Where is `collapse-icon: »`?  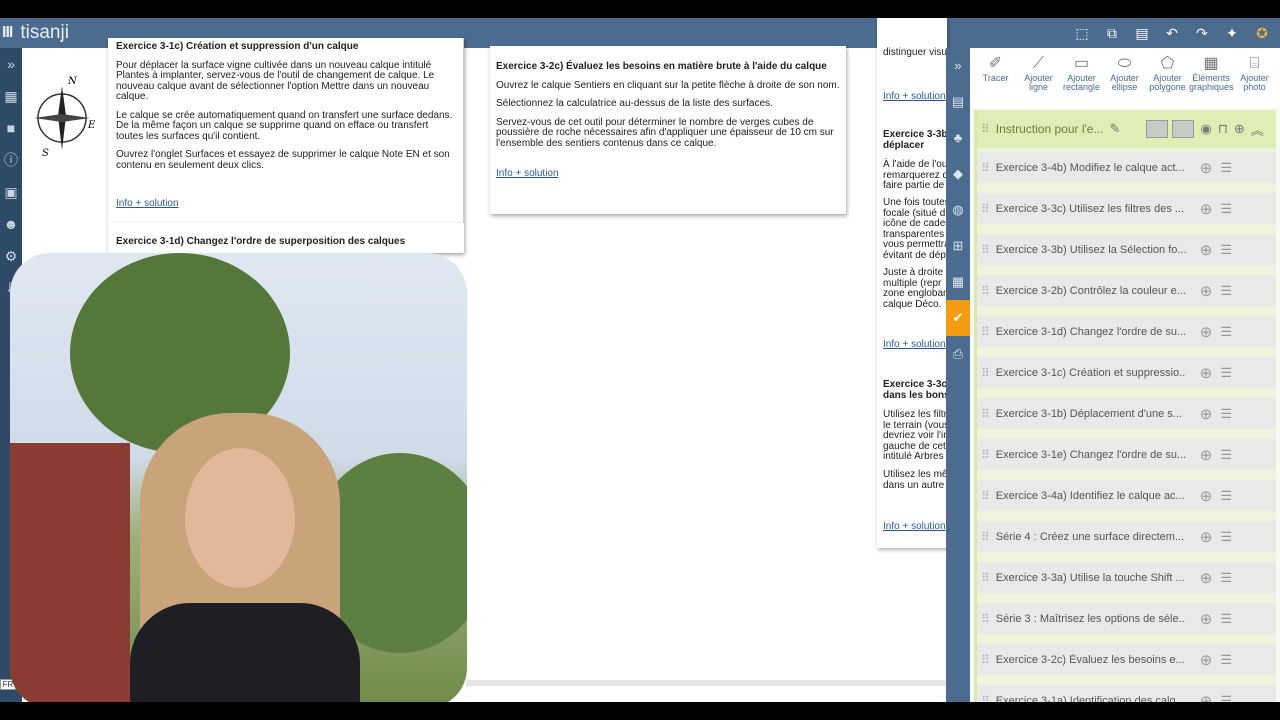 collapse-icon: » is located at coordinates (958, 66).